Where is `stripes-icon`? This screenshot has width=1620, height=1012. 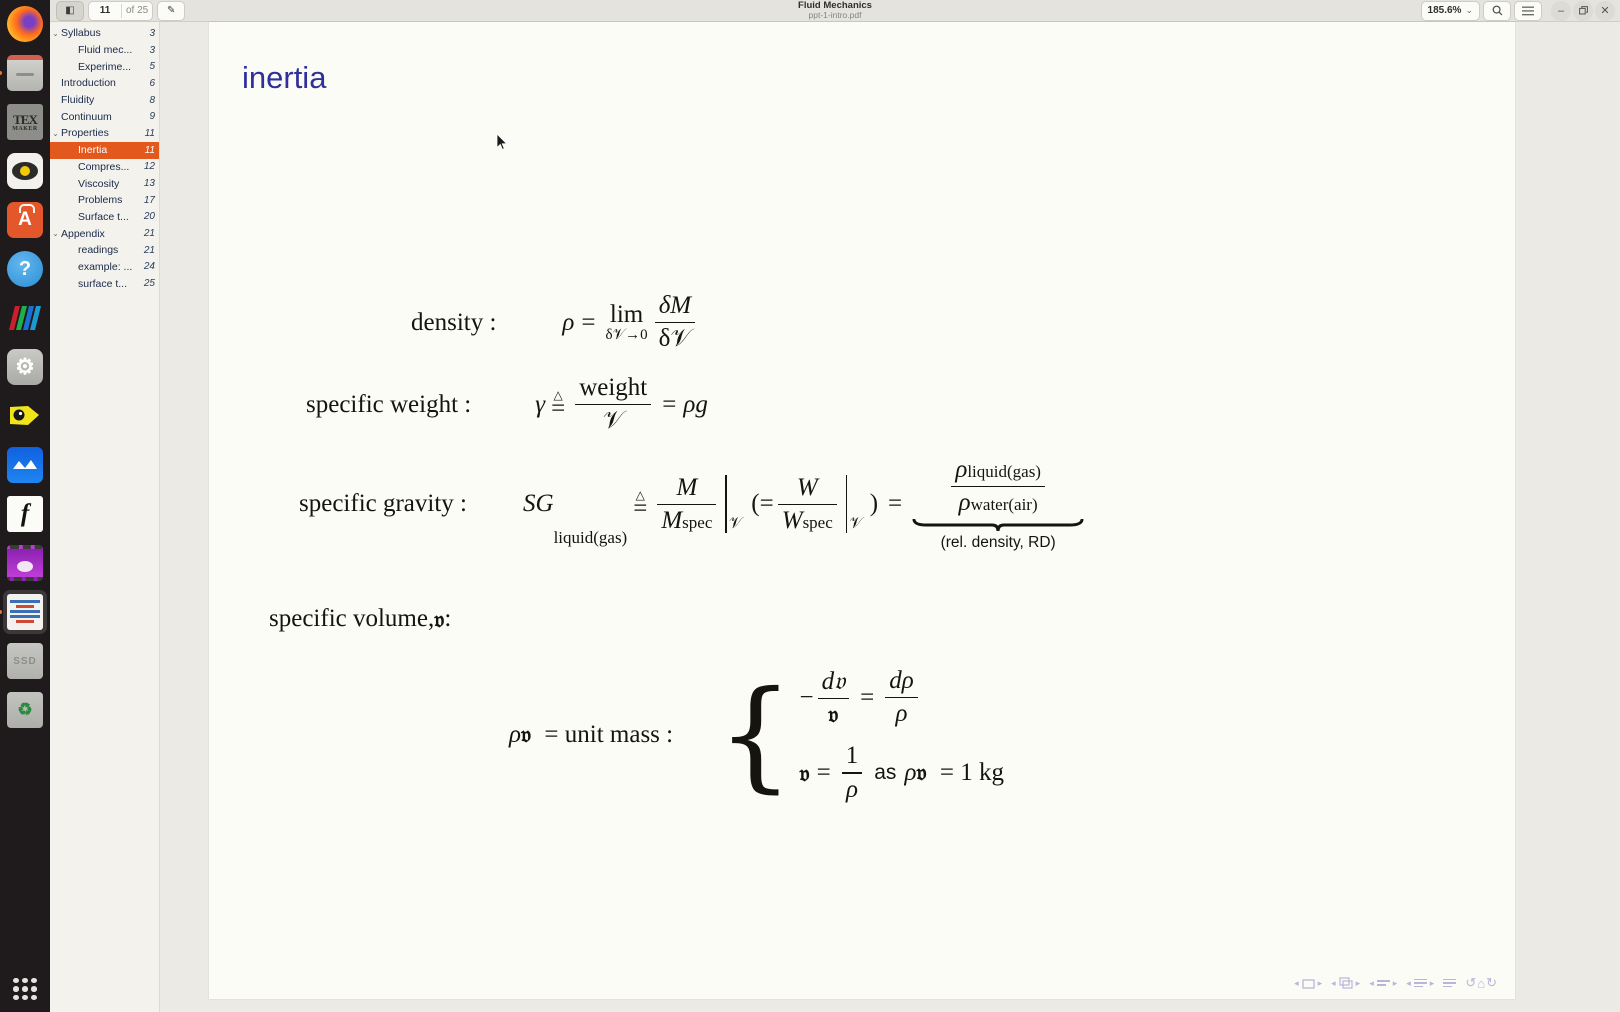
stripes-icon is located at coordinates (25, 318).